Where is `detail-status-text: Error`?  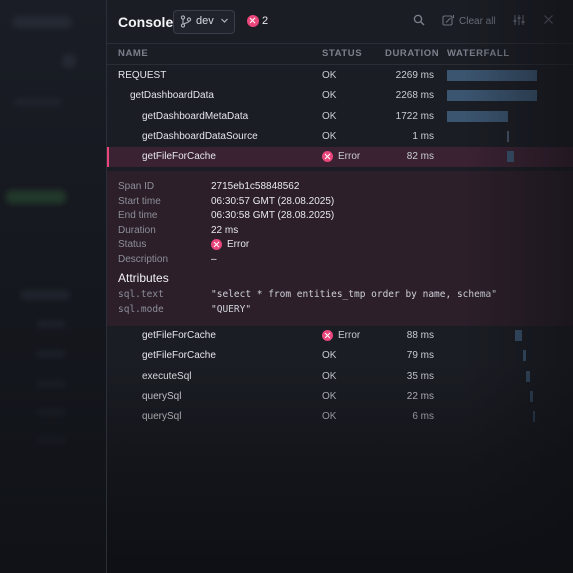
detail-status-text: Error is located at coordinates (238, 245).